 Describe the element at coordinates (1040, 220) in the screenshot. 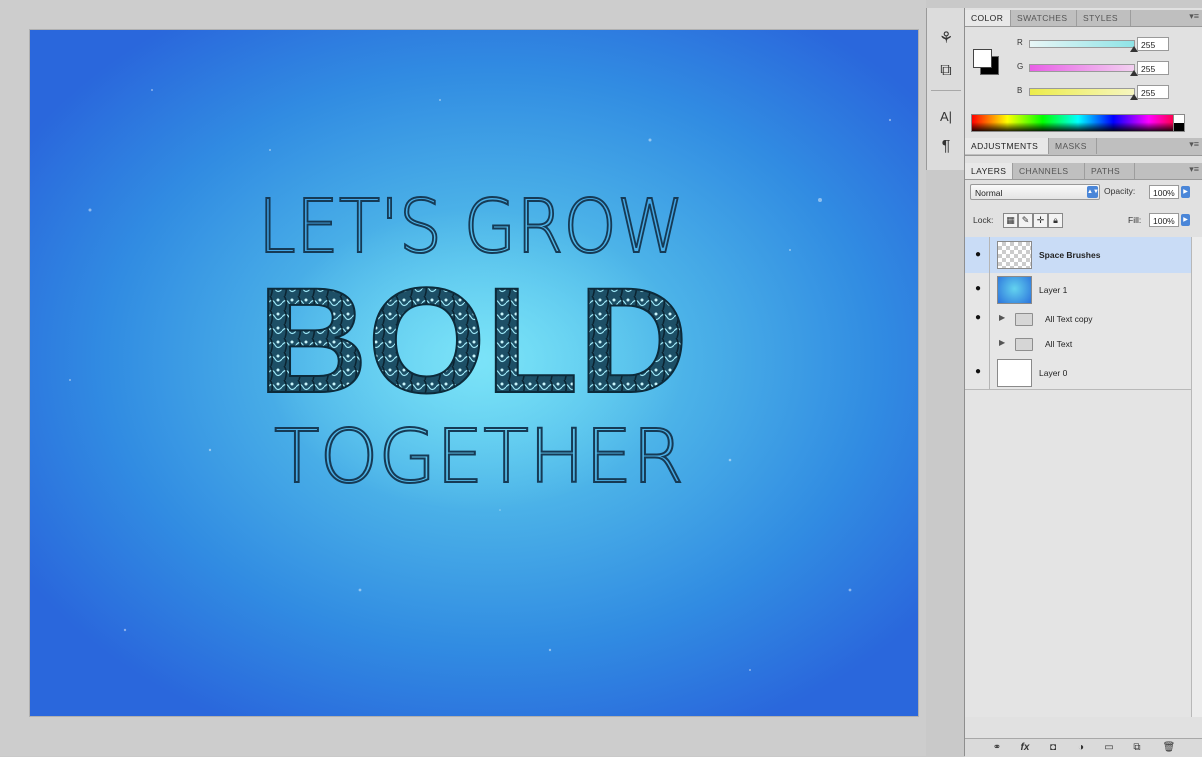

I see `lock-position-icon: ✛` at that location.